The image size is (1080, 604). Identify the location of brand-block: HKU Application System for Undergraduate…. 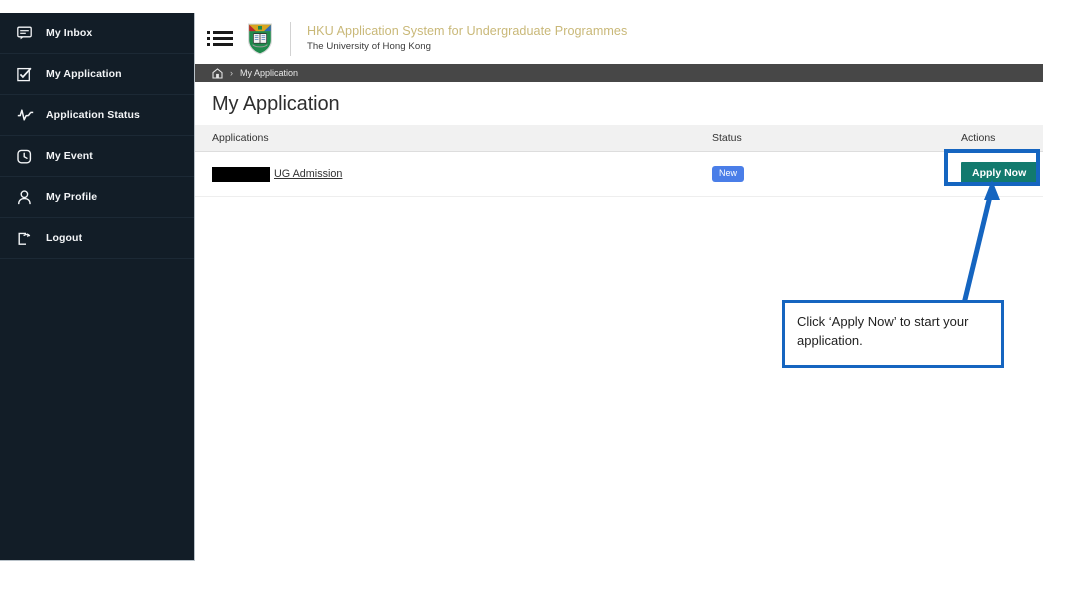
(467, 38).